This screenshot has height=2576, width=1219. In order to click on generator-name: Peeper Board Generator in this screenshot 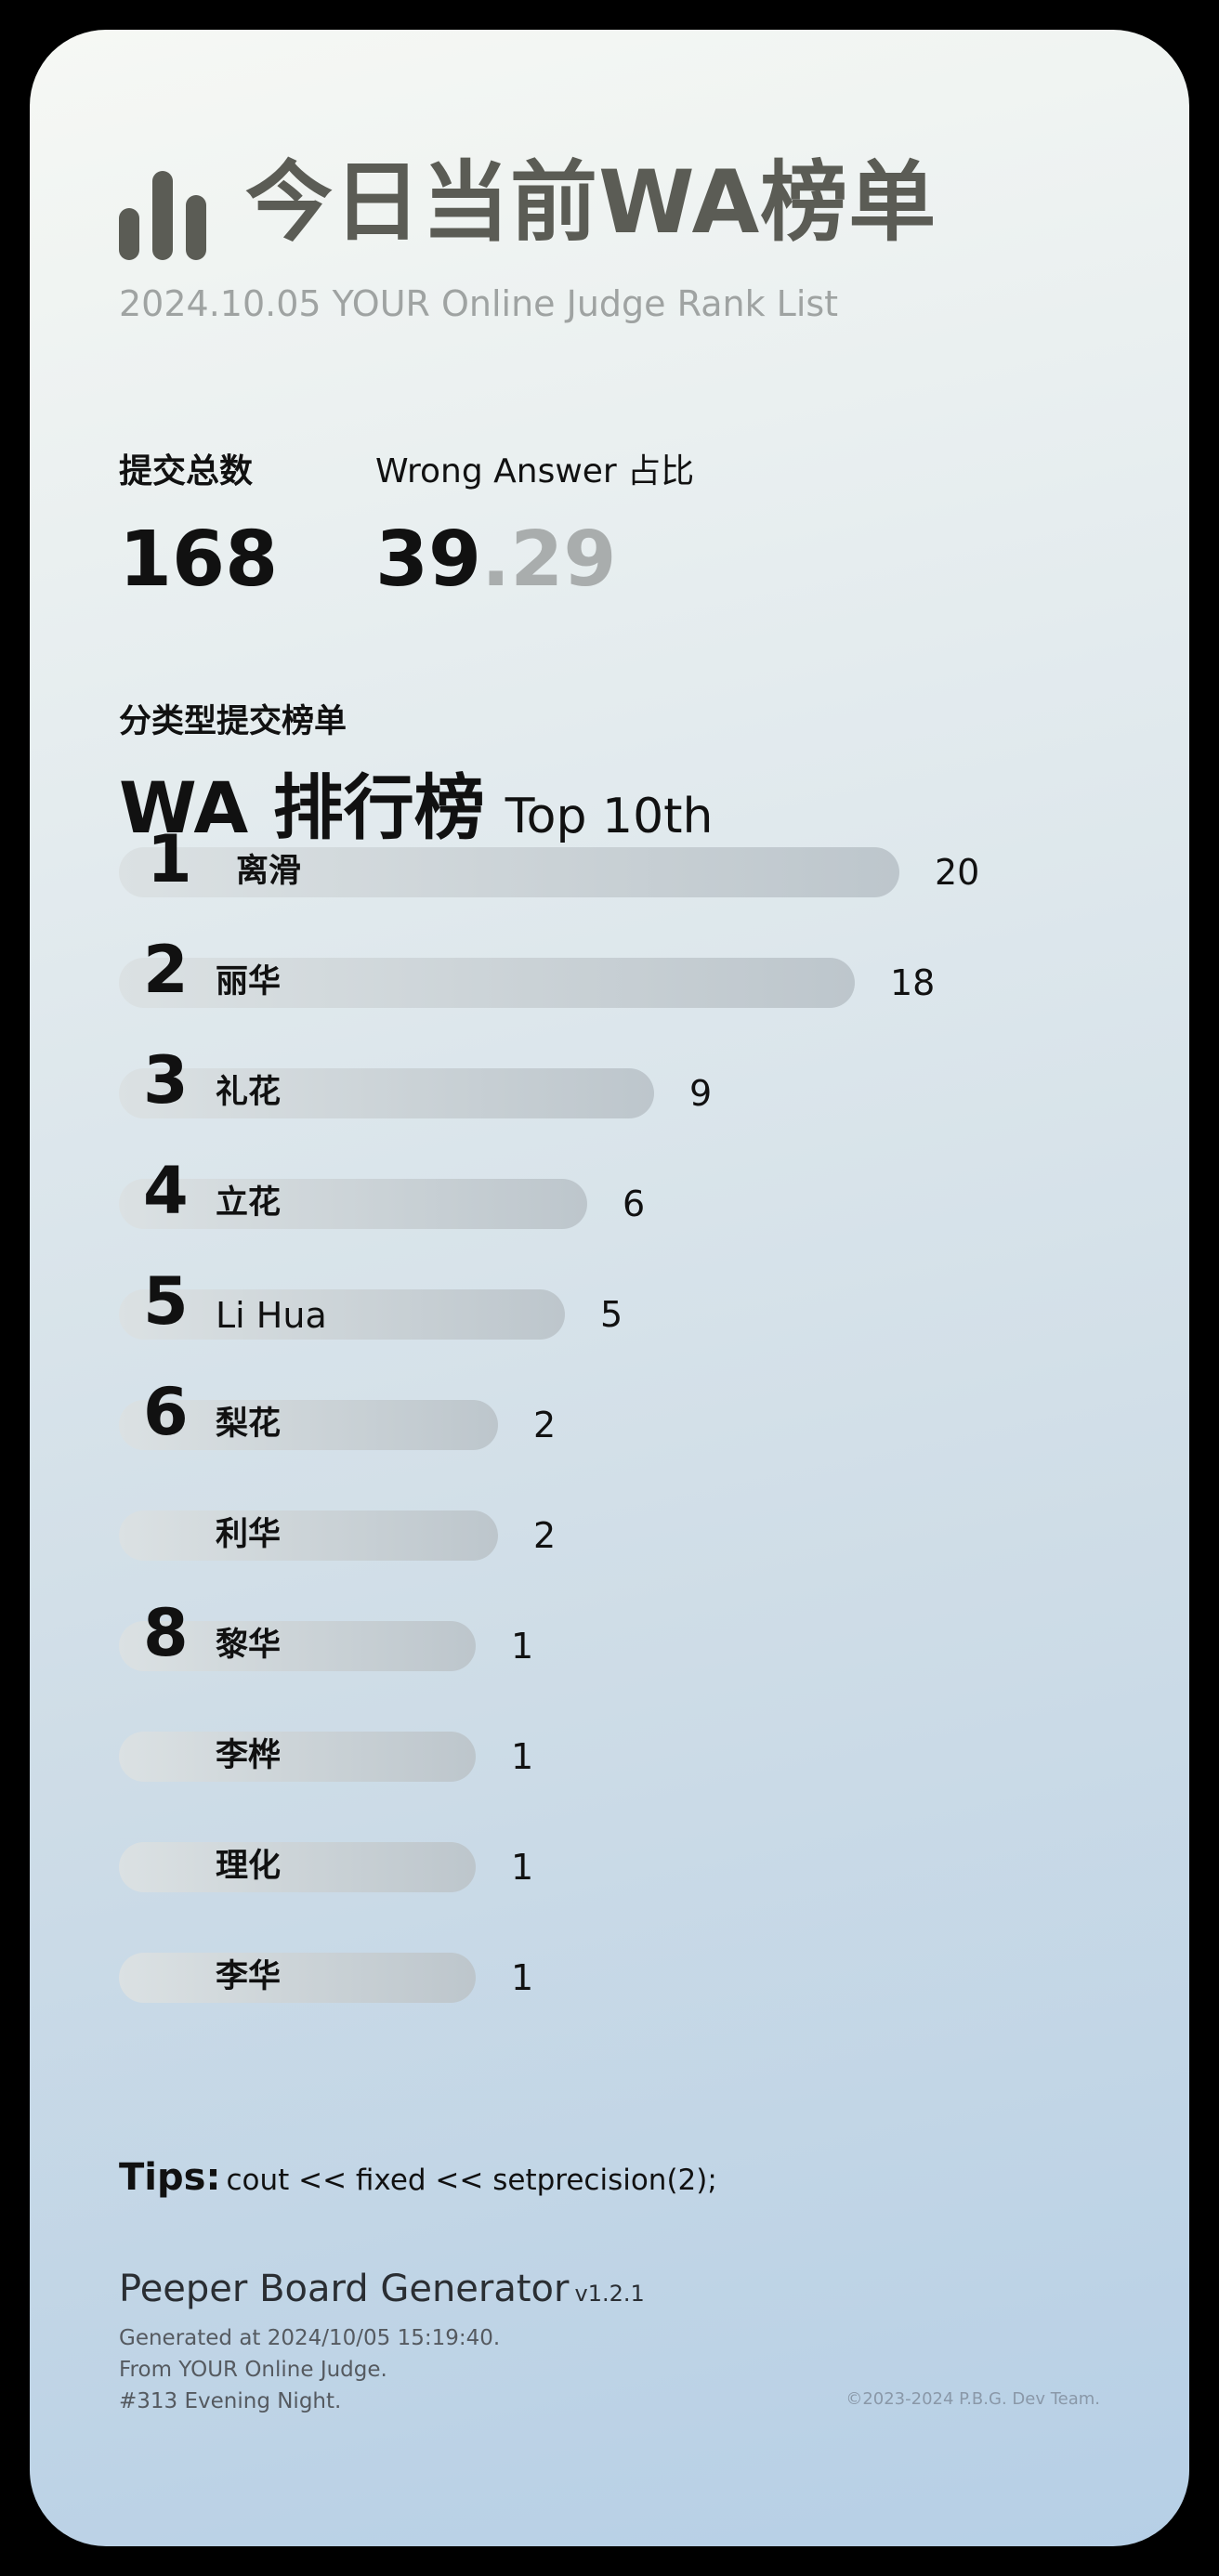, I will do `click(344, 2289)`.